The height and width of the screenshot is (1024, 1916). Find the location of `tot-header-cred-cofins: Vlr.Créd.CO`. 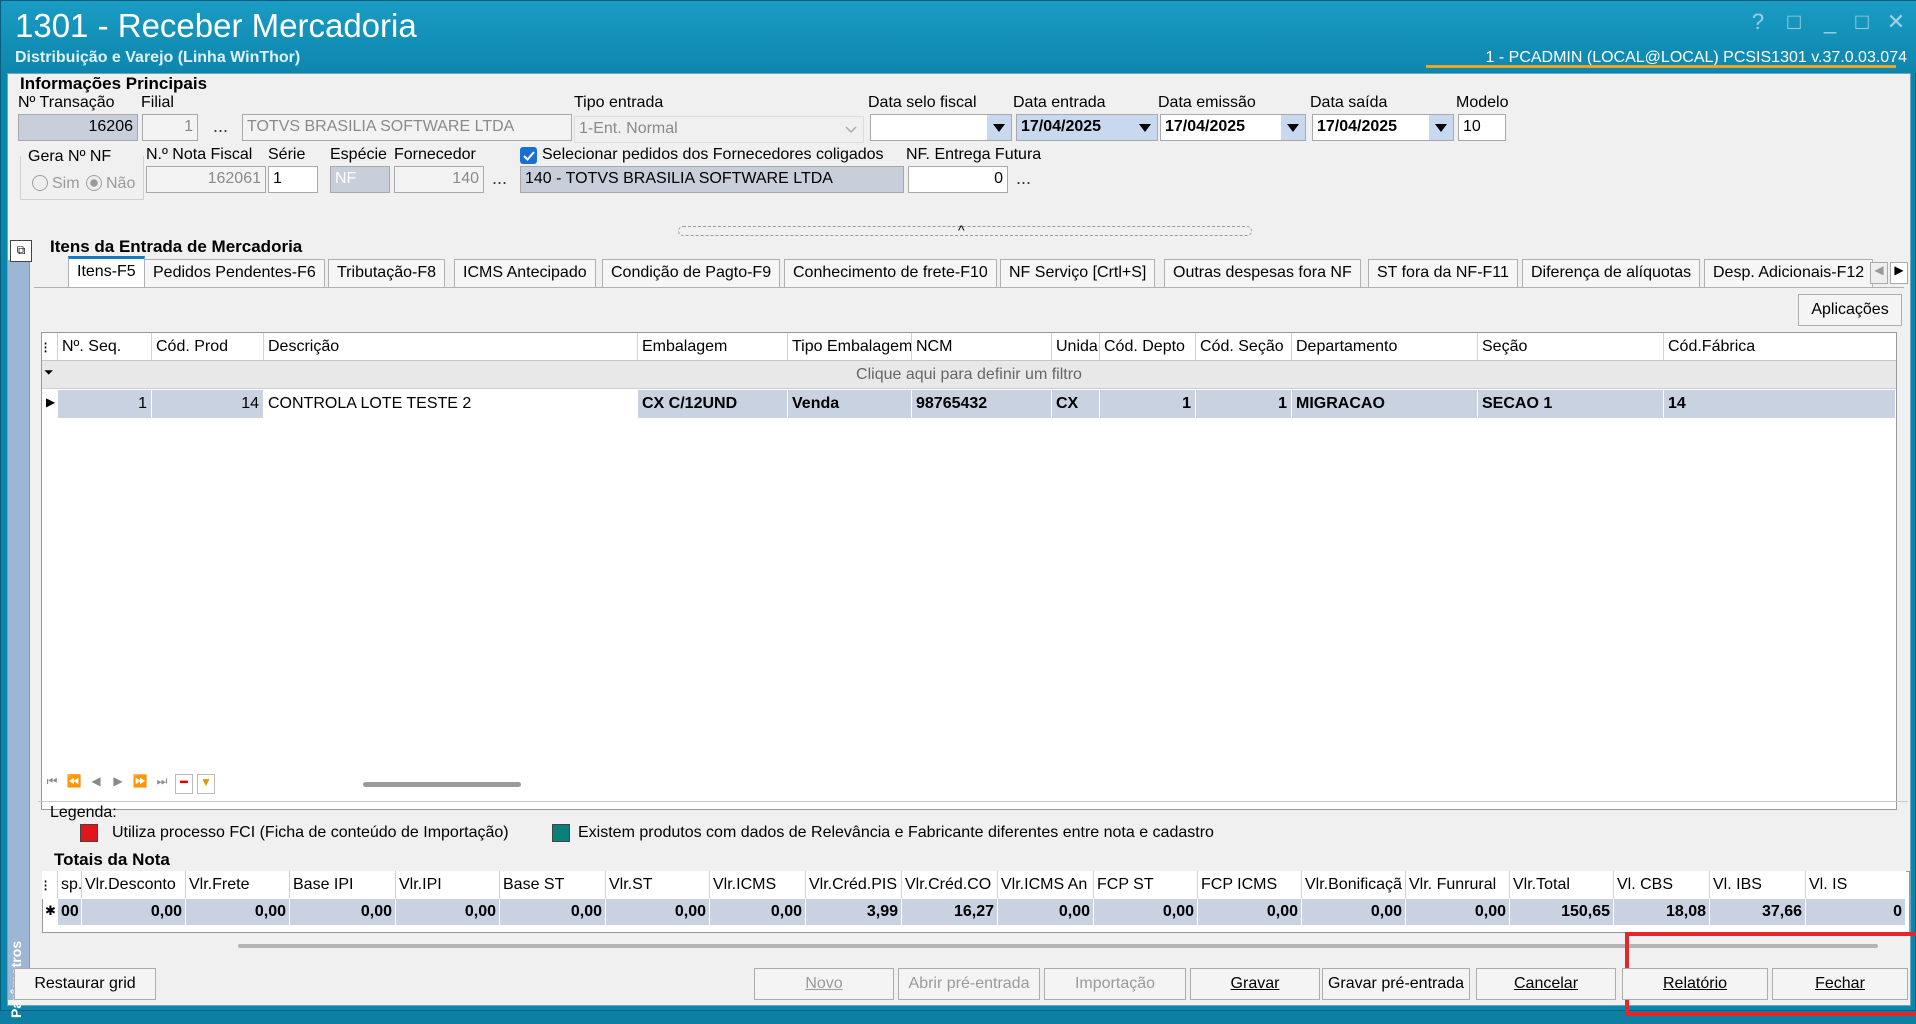

tot-header-cred-cofins: Vlr.Créd.CO is located at coordinates (950, 885).